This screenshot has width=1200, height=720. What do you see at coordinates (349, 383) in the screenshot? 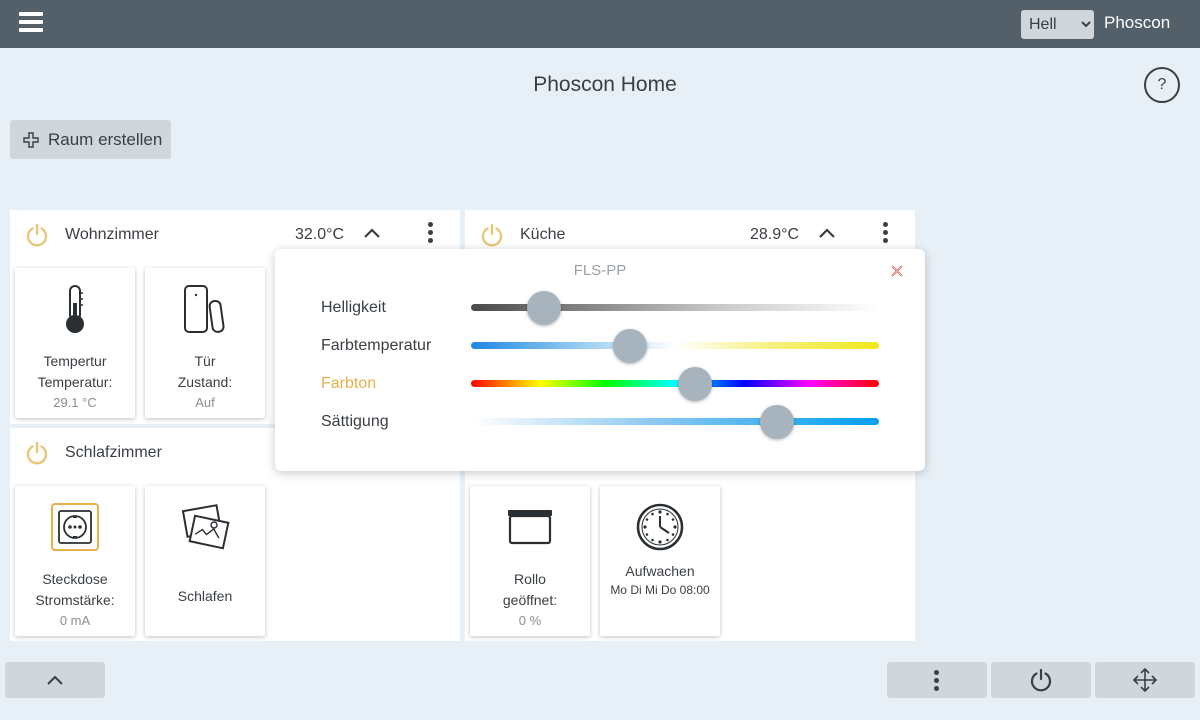
I see `slider-label-hue: Farbton` at bounding box center [349, 383].